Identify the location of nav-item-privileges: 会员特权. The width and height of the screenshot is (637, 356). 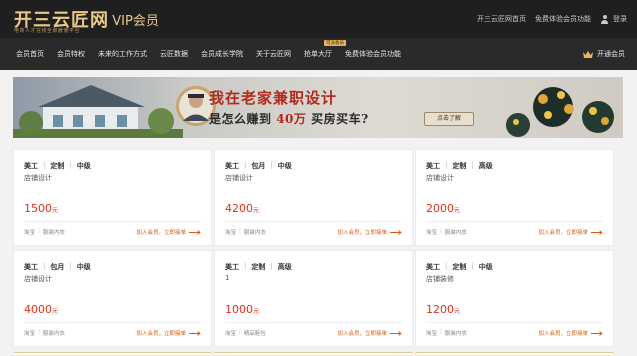
(71, 54).